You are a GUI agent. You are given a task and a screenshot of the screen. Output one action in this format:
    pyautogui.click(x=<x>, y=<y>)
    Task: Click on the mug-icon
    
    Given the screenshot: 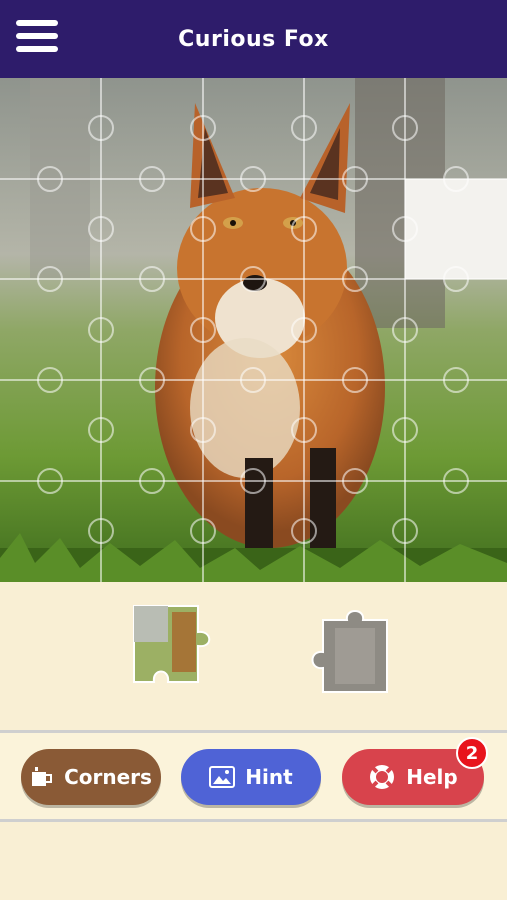 What is the action you would take?
    pyautogui.click(x=42, y=777)
    